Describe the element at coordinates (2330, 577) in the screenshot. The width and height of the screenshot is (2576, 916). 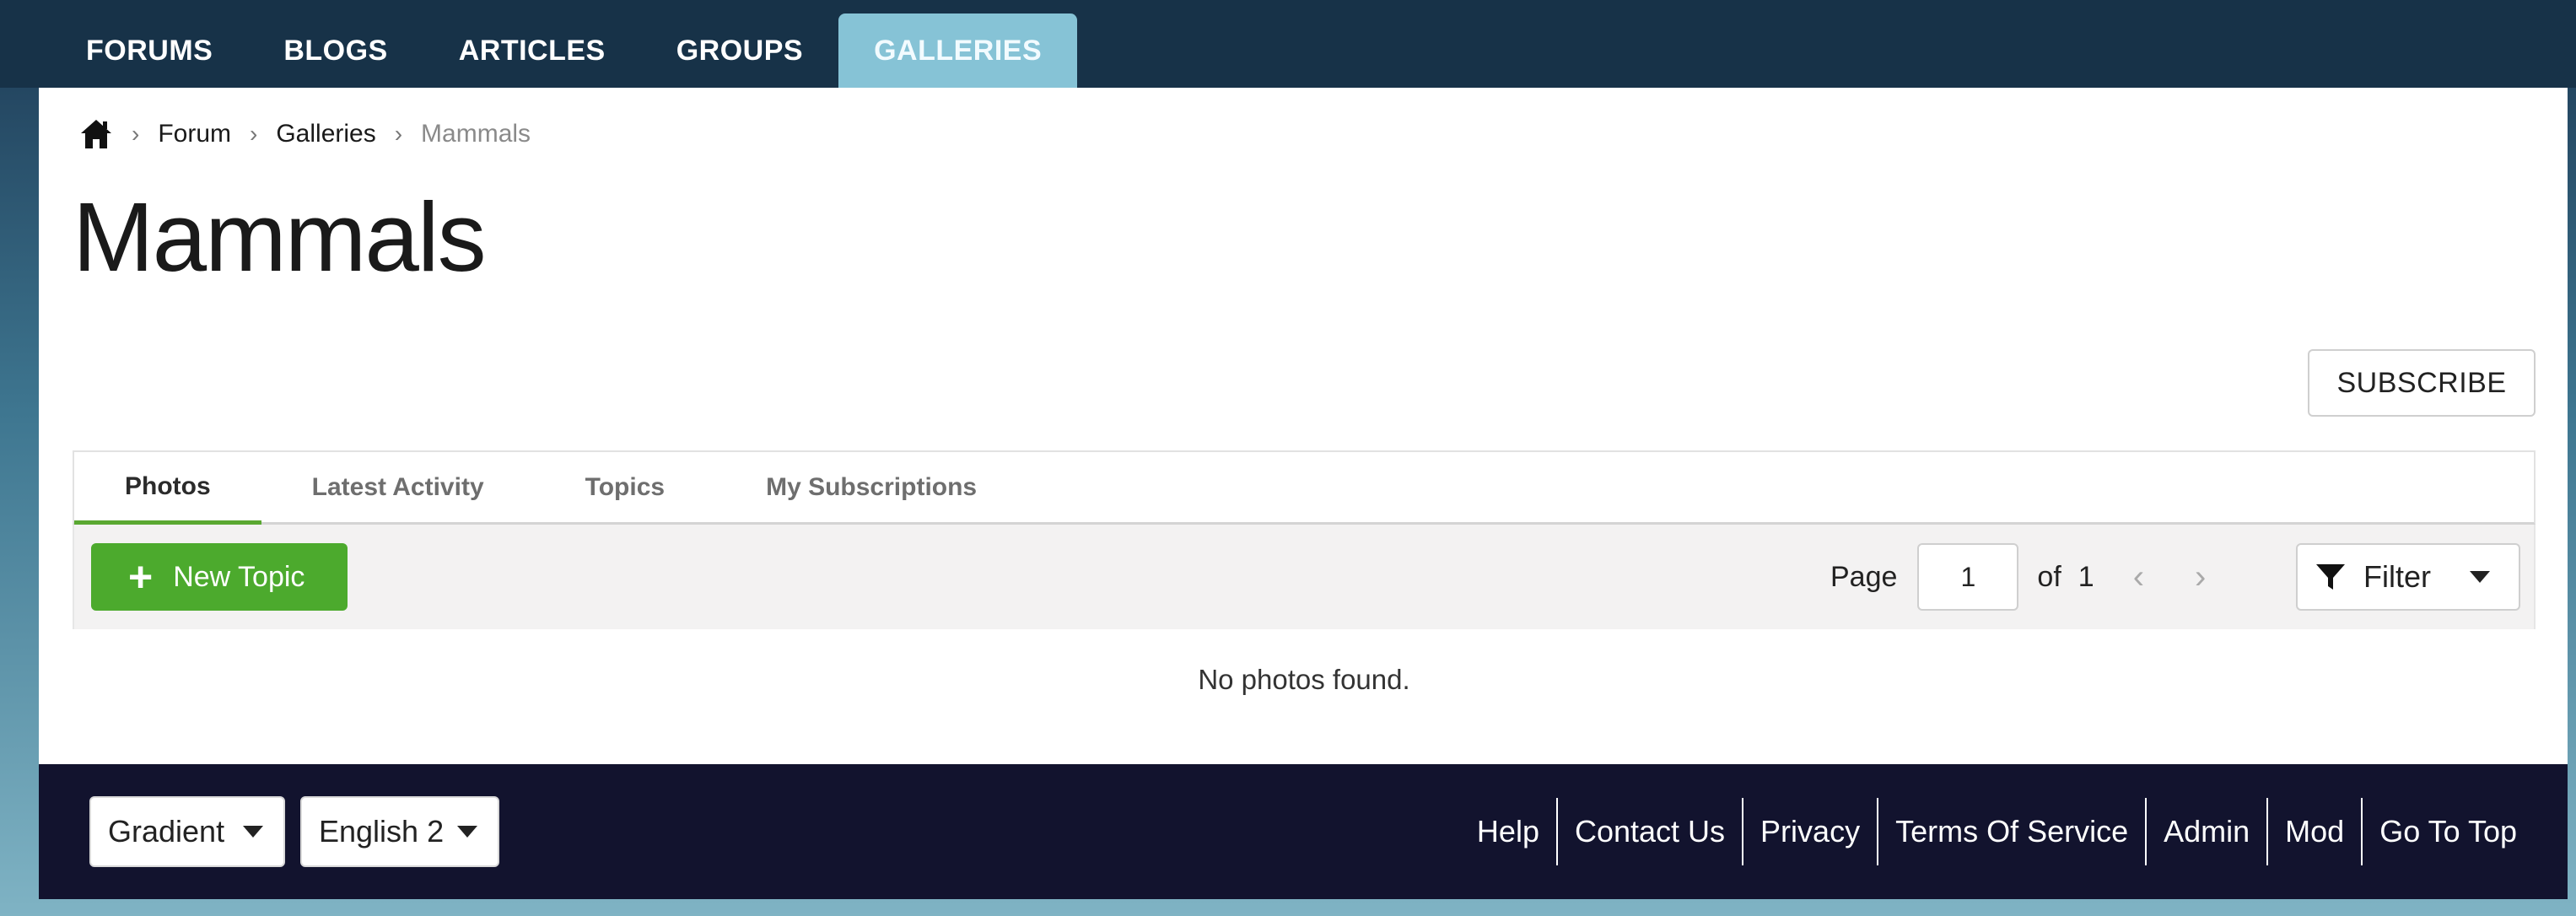
I see `filter-icon` at that location.